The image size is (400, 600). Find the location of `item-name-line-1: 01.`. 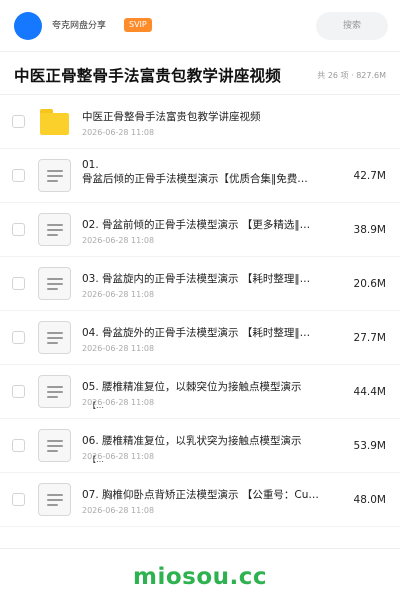

item-name-line-1: 01. is located at coordinates (90, 165).